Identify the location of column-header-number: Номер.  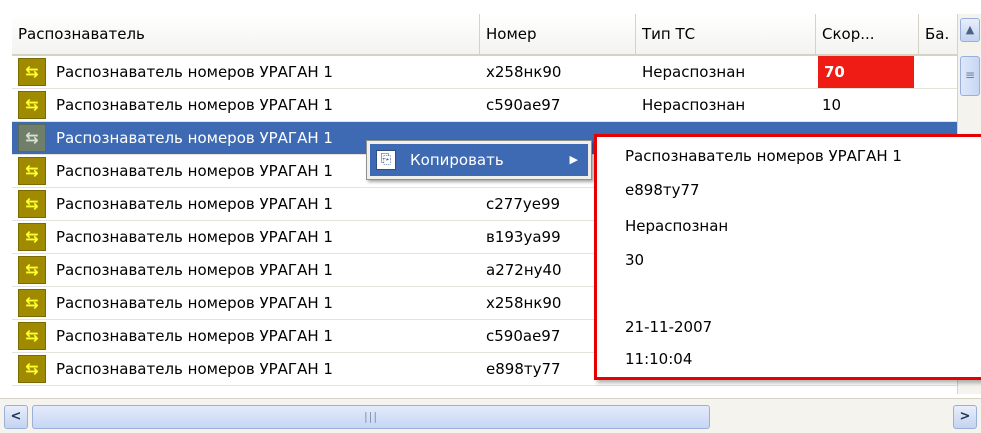
(558, 34).